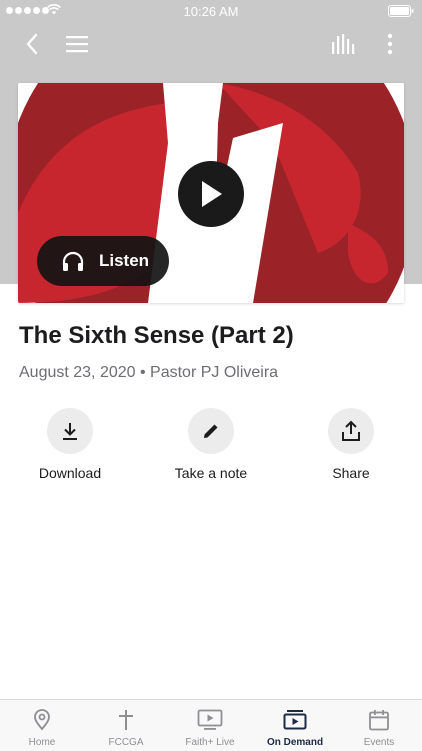  I want to click on download-button: Download, so click(70, 444).